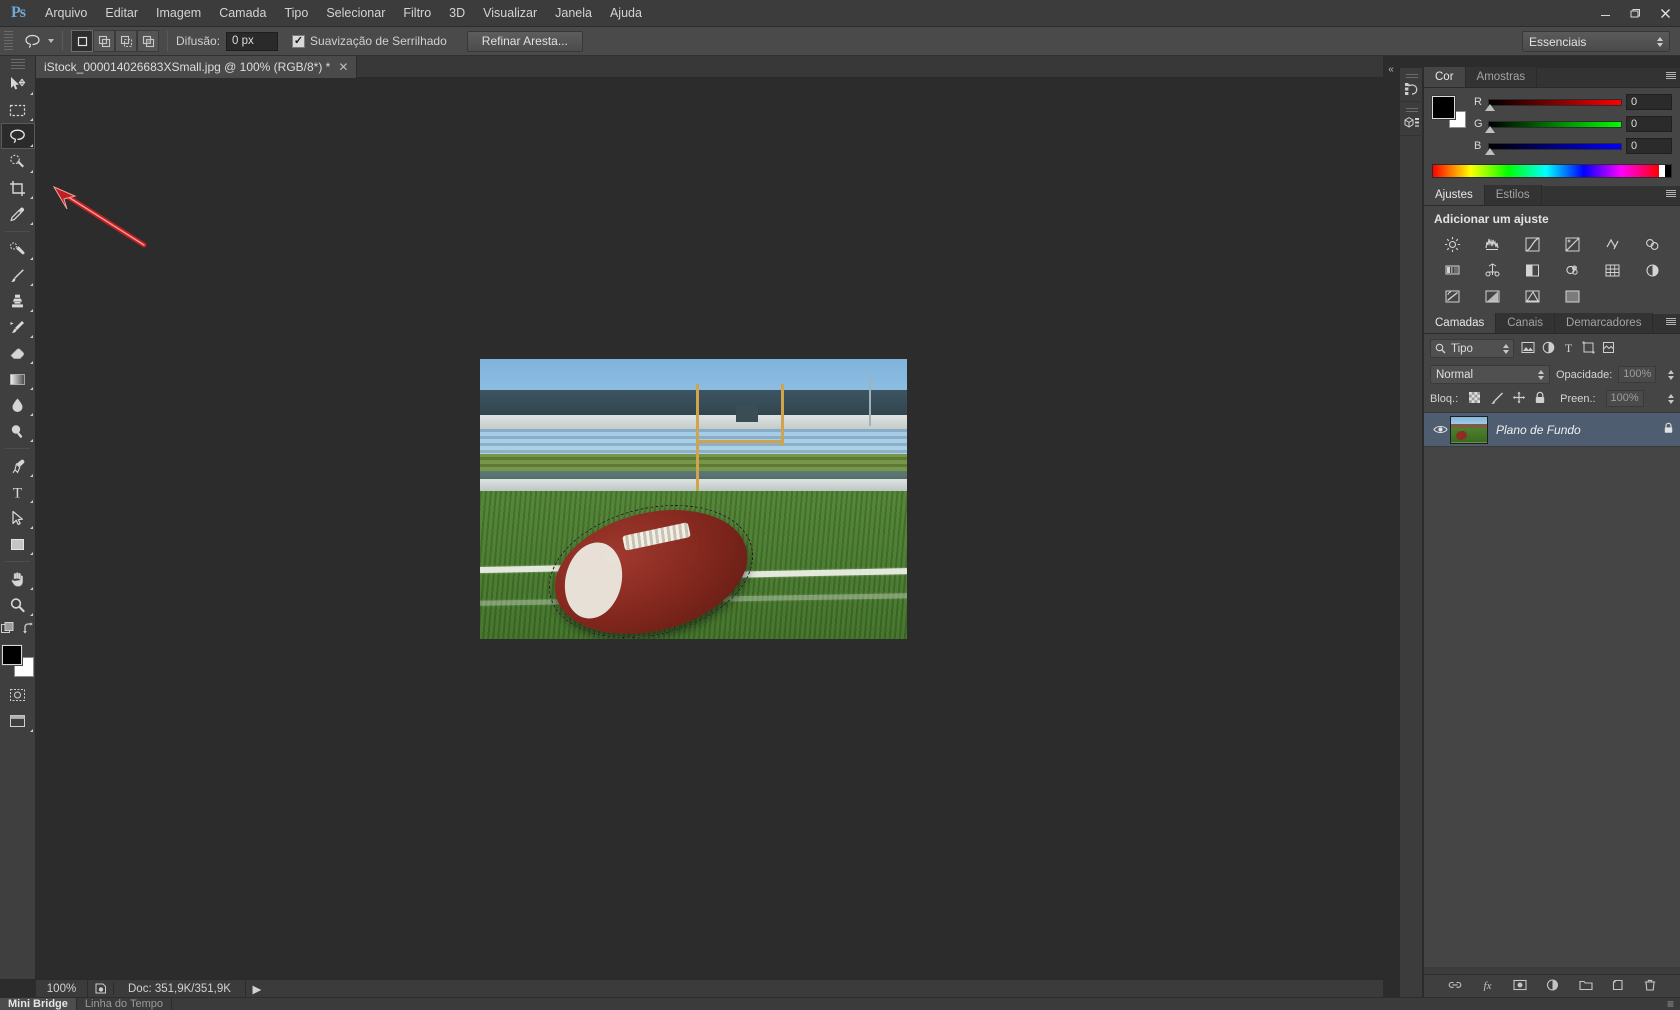 The image size is (1680, 1010). What do you see at coordinates (1579, 430) in the screenshot?
I see `layer-name-label: Plano de Fundo` at bounding box center [1579, 430].